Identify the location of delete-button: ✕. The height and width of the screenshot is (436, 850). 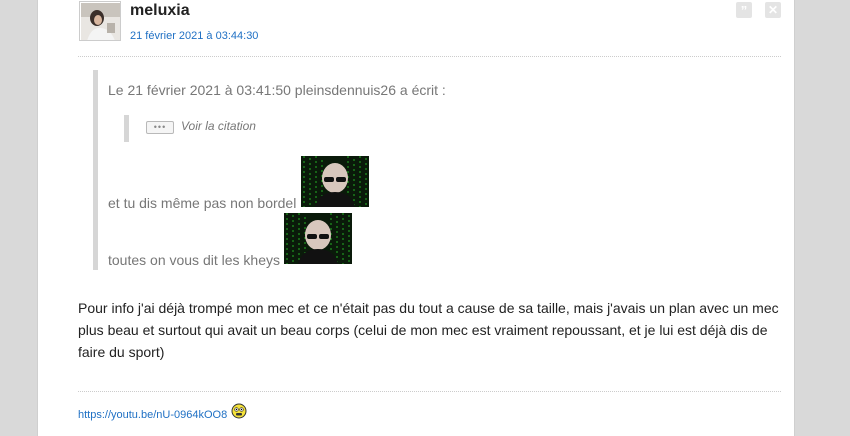
(773, 10).